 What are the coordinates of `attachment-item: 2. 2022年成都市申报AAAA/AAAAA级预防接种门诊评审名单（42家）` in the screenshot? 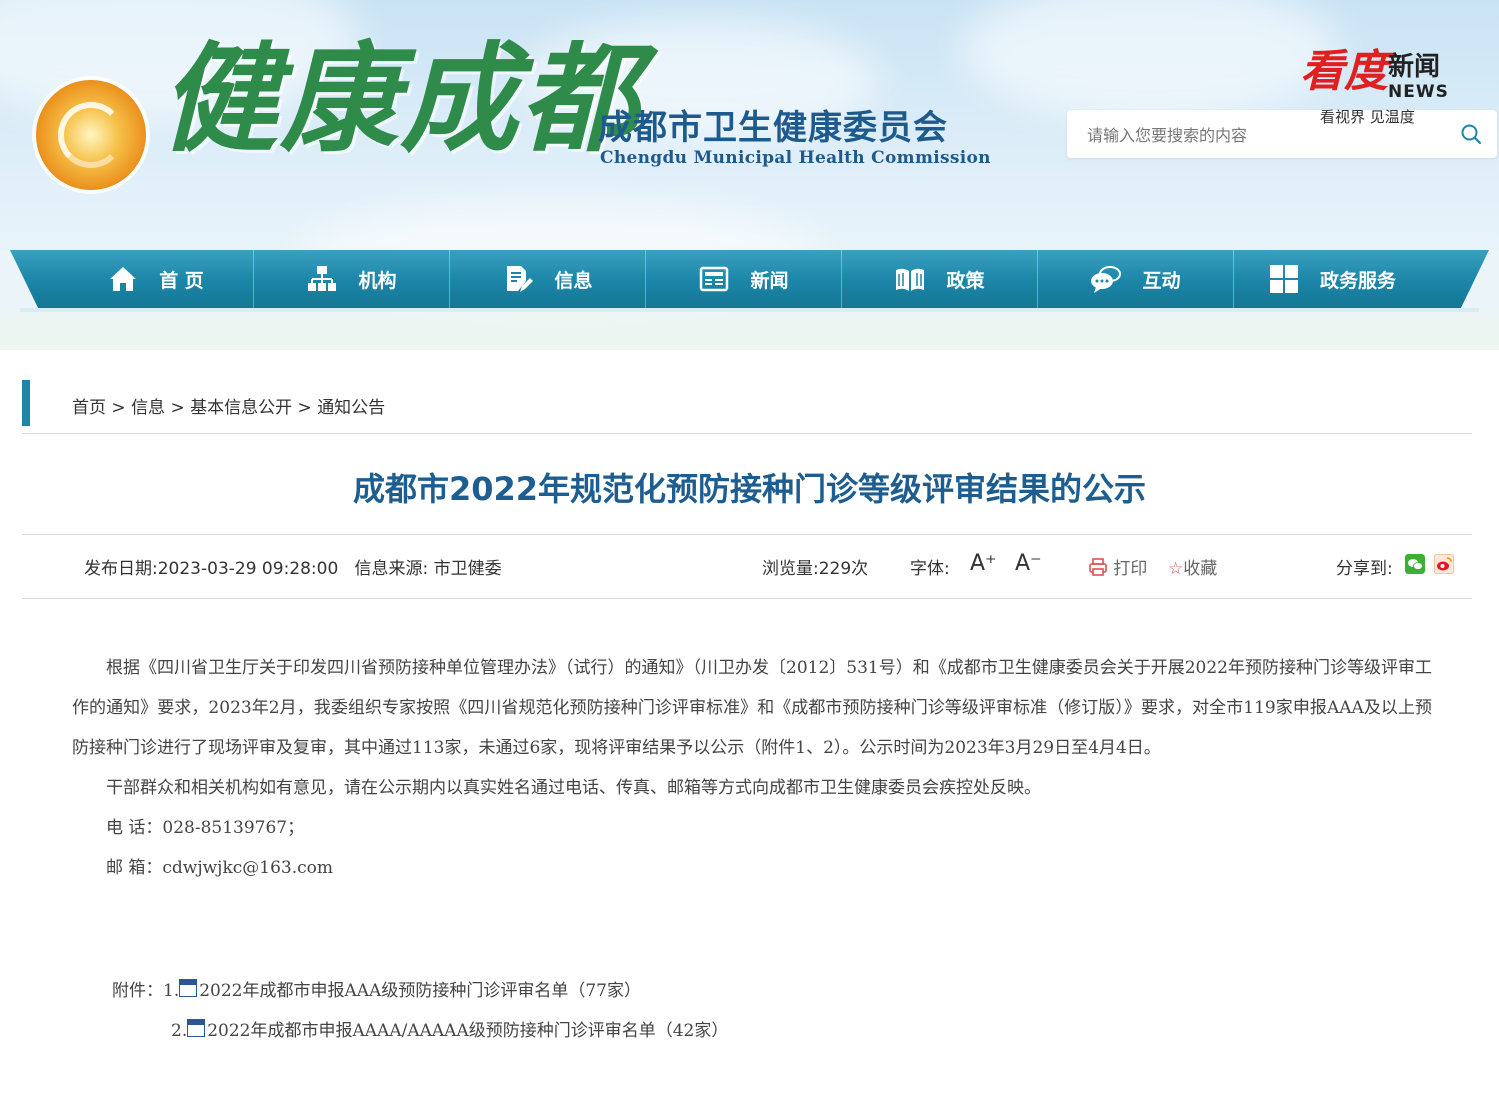 It's located at (449, 1028).